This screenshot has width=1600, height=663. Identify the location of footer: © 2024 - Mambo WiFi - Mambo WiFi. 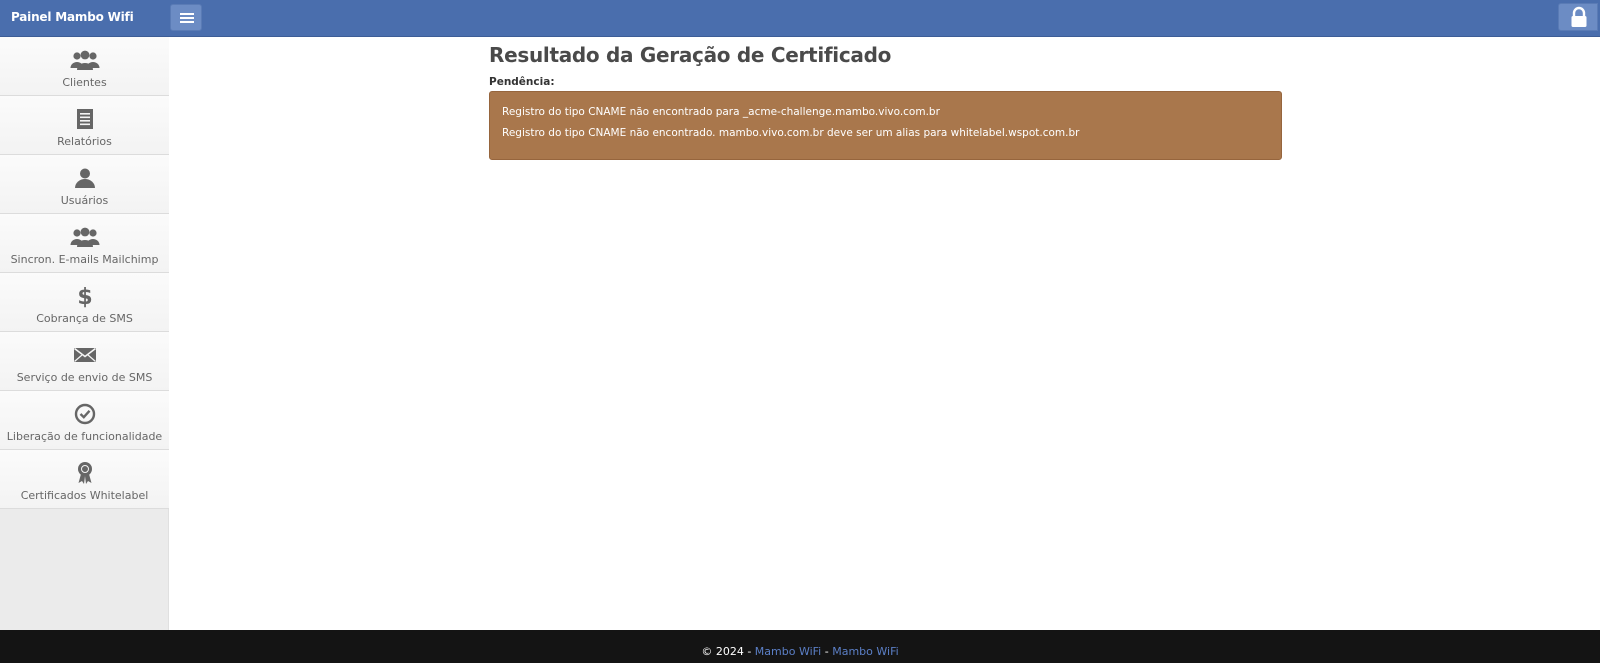
(800, 646).